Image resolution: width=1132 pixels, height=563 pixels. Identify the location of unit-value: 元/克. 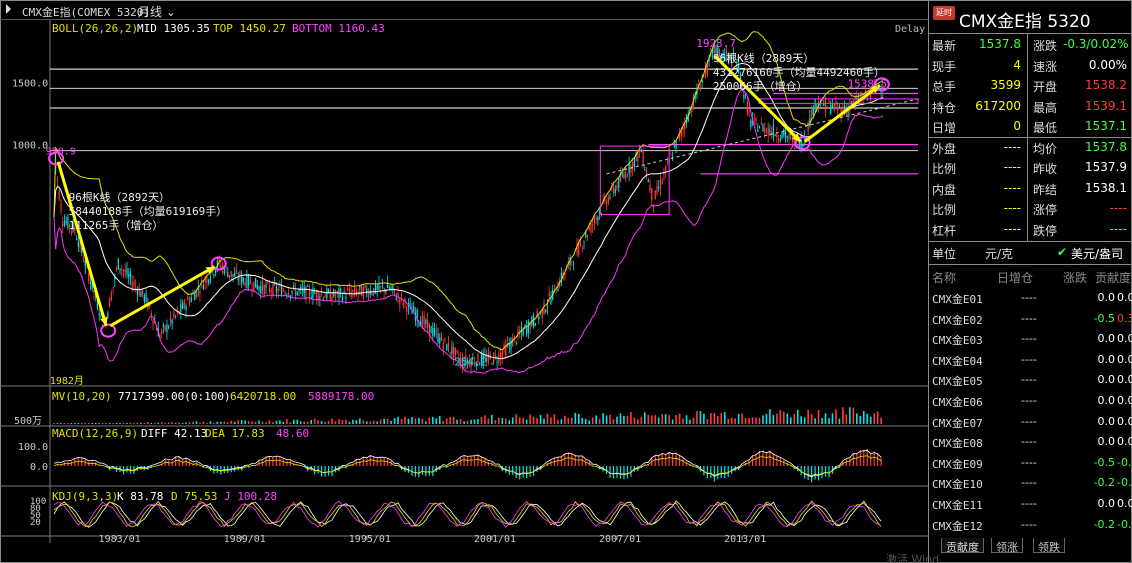
(999, 253).